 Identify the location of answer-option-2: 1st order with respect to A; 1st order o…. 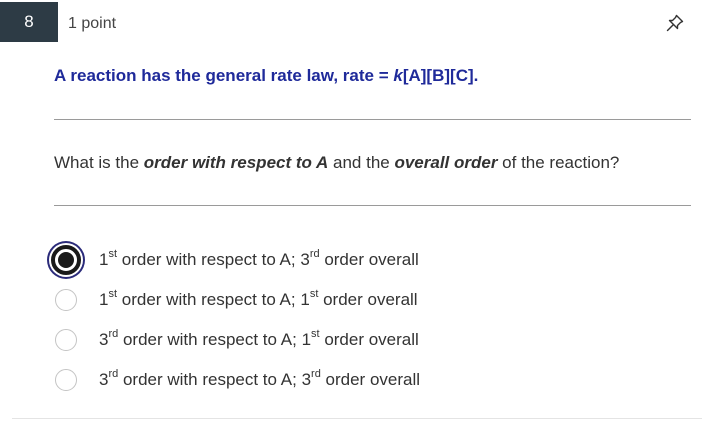
(234, 300).